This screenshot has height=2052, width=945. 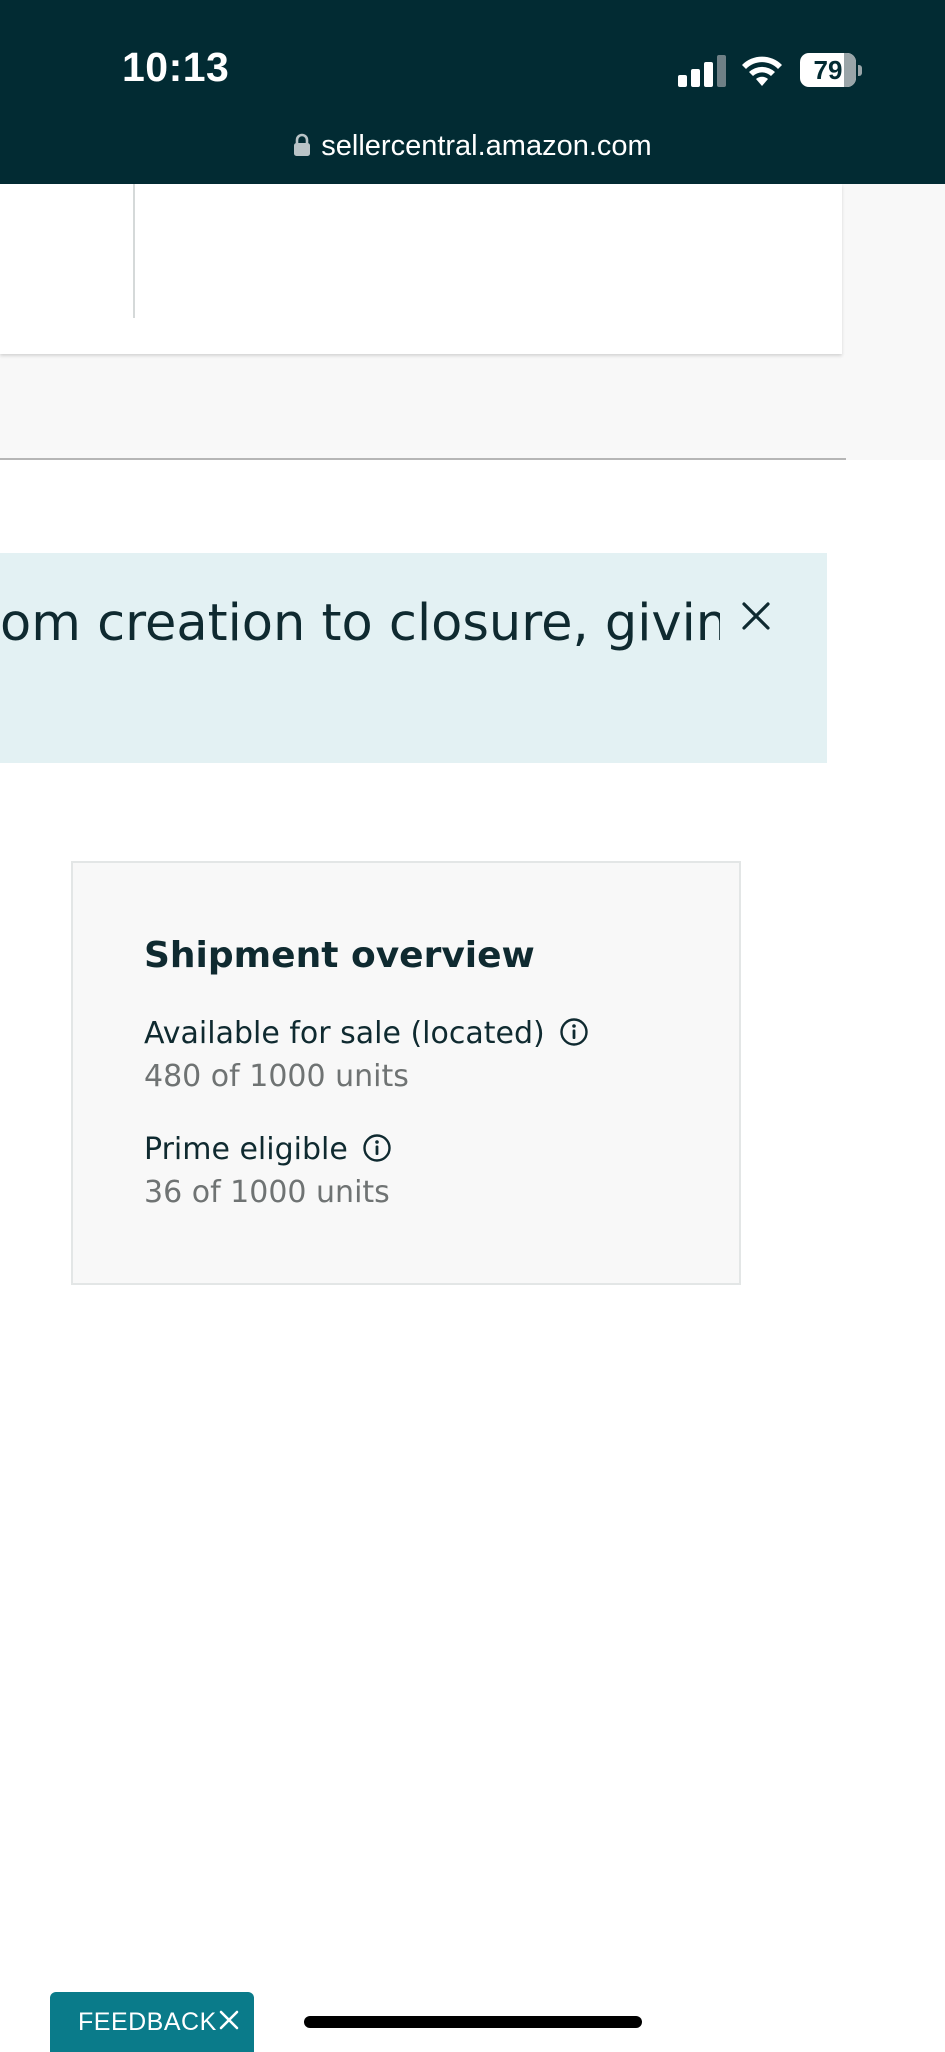 I want to click on prime-eligible-label: Prime eligible, so click(x=268, y=1149).